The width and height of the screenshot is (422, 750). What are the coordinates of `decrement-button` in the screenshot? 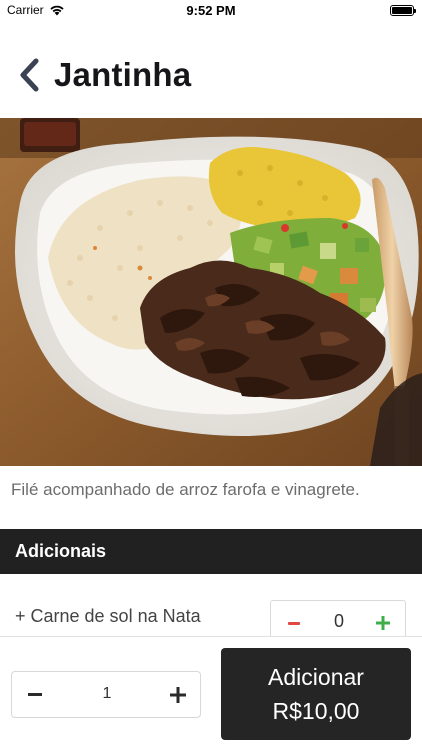 It's located at (34, 694).